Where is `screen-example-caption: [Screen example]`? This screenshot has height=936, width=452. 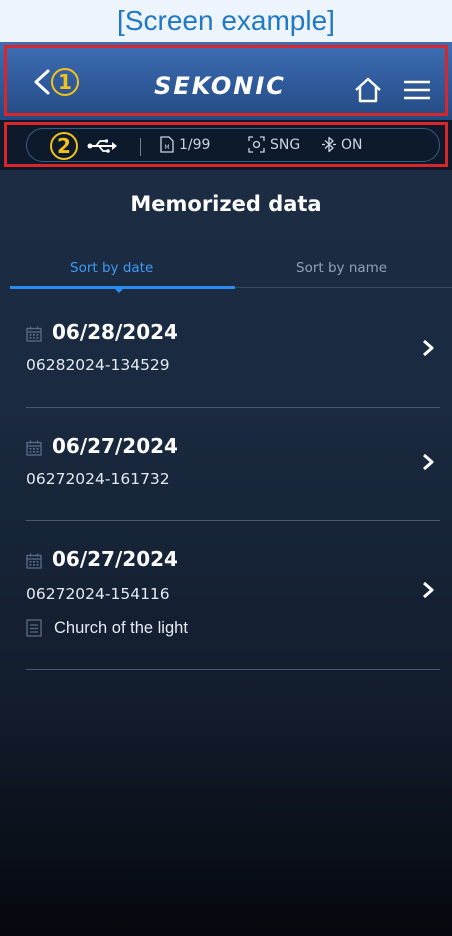
screen-example-caption: [Screen example] is located at coordinates (226, 21).